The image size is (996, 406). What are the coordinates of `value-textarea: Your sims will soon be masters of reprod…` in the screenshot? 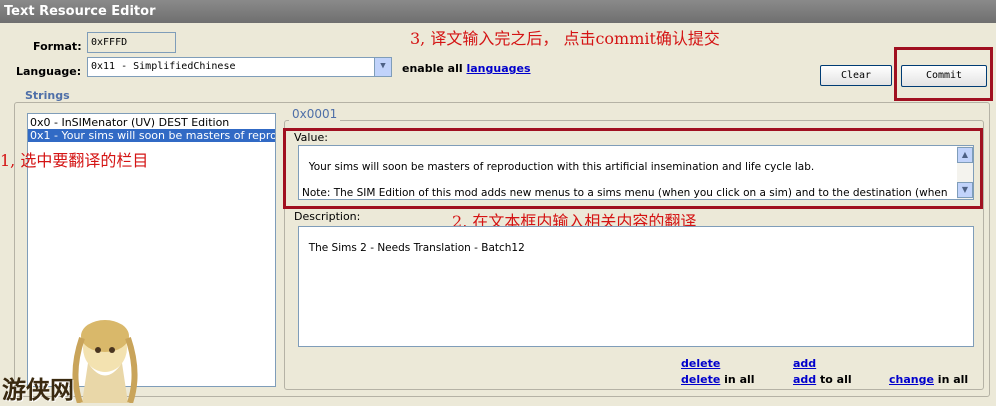 It's located at (636, 172).